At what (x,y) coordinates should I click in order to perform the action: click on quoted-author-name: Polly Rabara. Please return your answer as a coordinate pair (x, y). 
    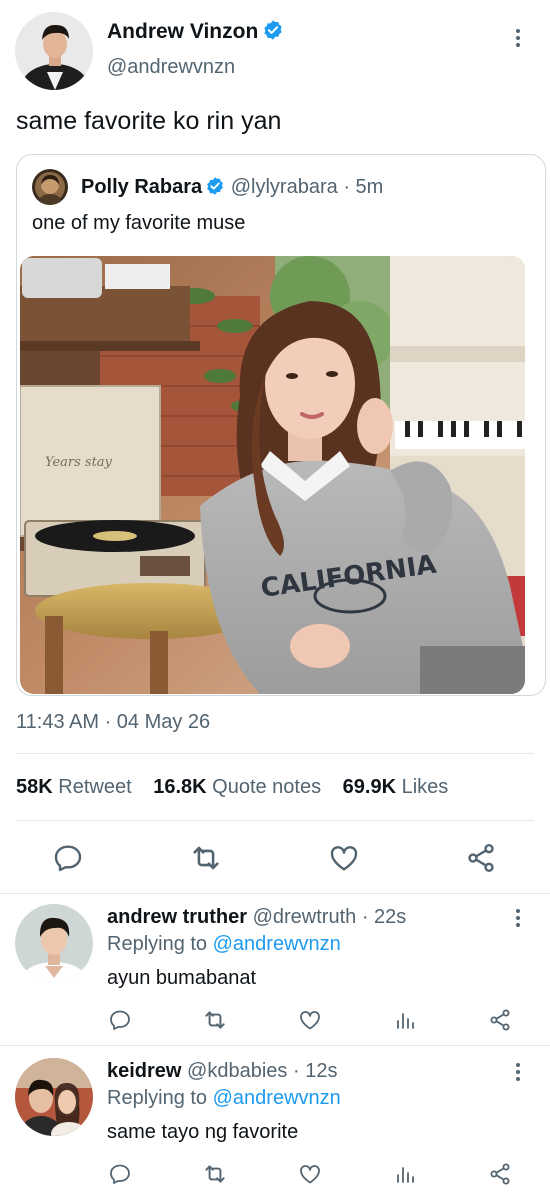
    Looking at the image, I should click on (141, 187).